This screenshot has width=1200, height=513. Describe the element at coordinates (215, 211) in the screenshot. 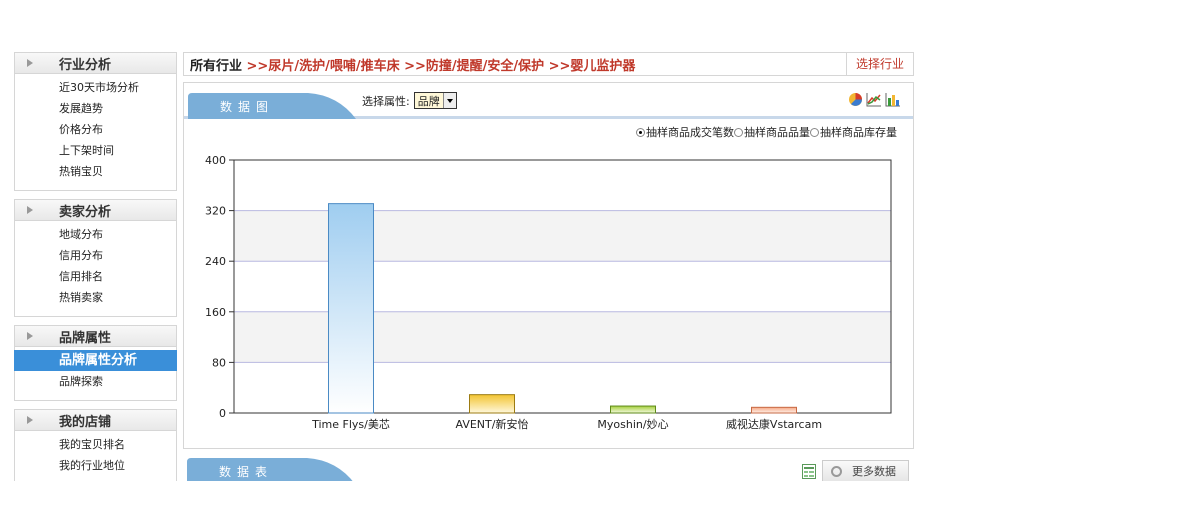

I see `y-tick-label: 320` at that location.